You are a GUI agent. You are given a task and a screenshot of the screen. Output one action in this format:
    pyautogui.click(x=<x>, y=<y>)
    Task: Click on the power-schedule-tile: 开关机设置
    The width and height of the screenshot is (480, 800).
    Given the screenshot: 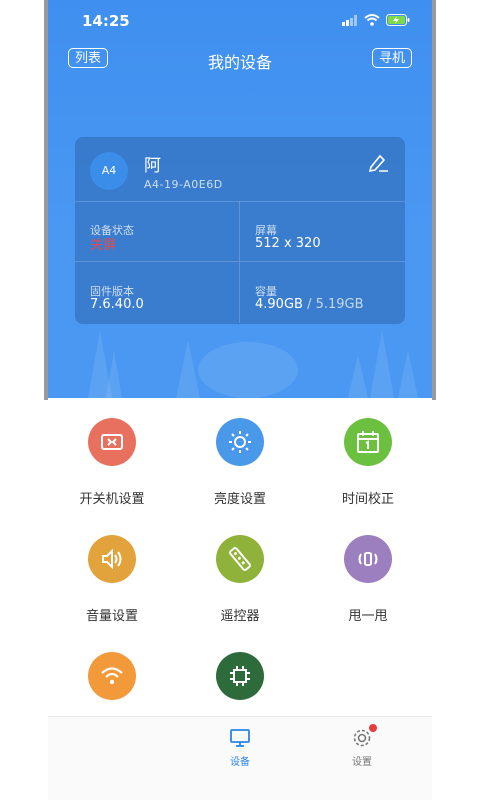 What is the action you would take?
    pyautogui.click(x=112, y=453)
    